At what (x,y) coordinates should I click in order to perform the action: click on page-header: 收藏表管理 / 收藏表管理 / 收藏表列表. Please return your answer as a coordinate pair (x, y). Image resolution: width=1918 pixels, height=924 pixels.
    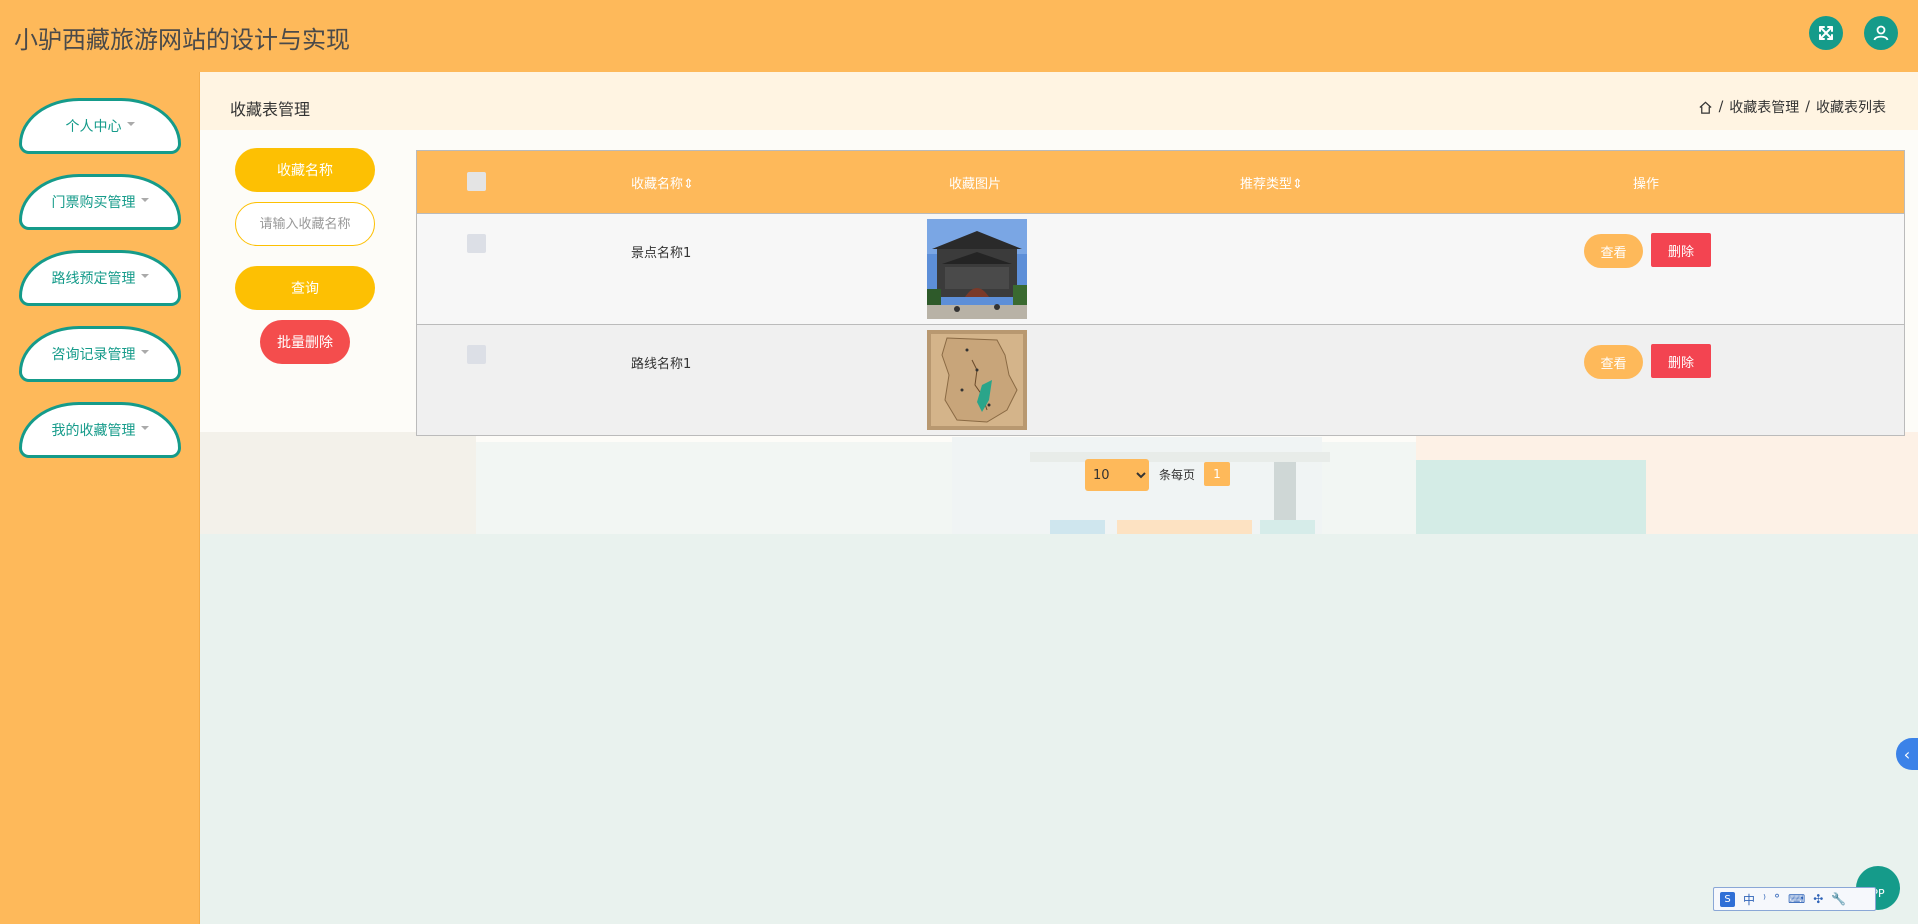
    Looking at the image, I should click on (1059, 101).